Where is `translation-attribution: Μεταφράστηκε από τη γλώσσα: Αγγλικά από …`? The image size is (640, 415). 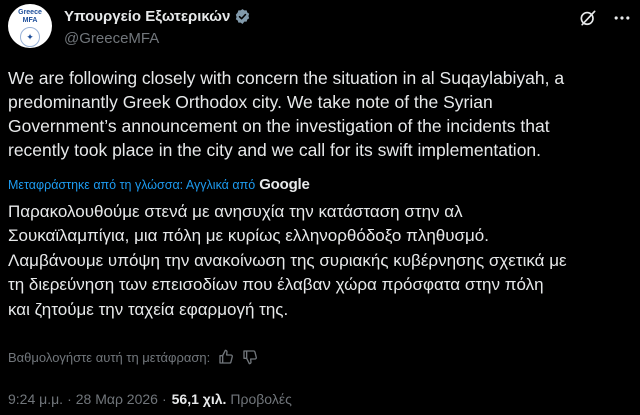
translation-attribution: Μεταφράστηκε από τη γλώσσα: Αγγλικά από … is located at coordinates (159, 185).